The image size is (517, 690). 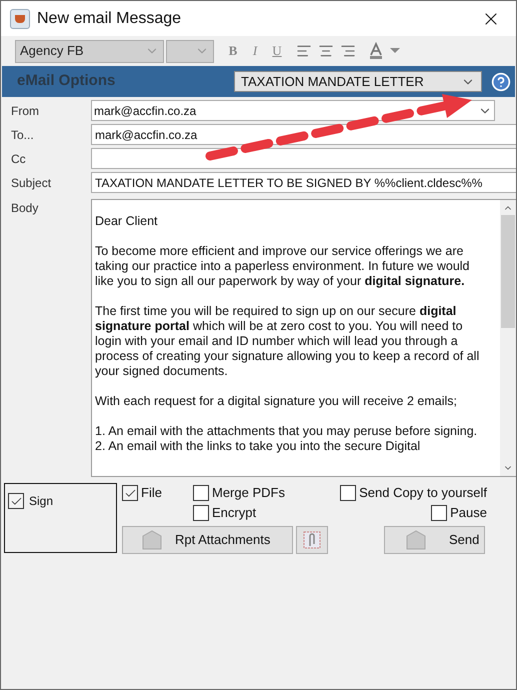 What do you see at coordinates (89, 51) in the screenshot?
I see `font-dropdown: Agency FB` at bounding box center [89, 51].